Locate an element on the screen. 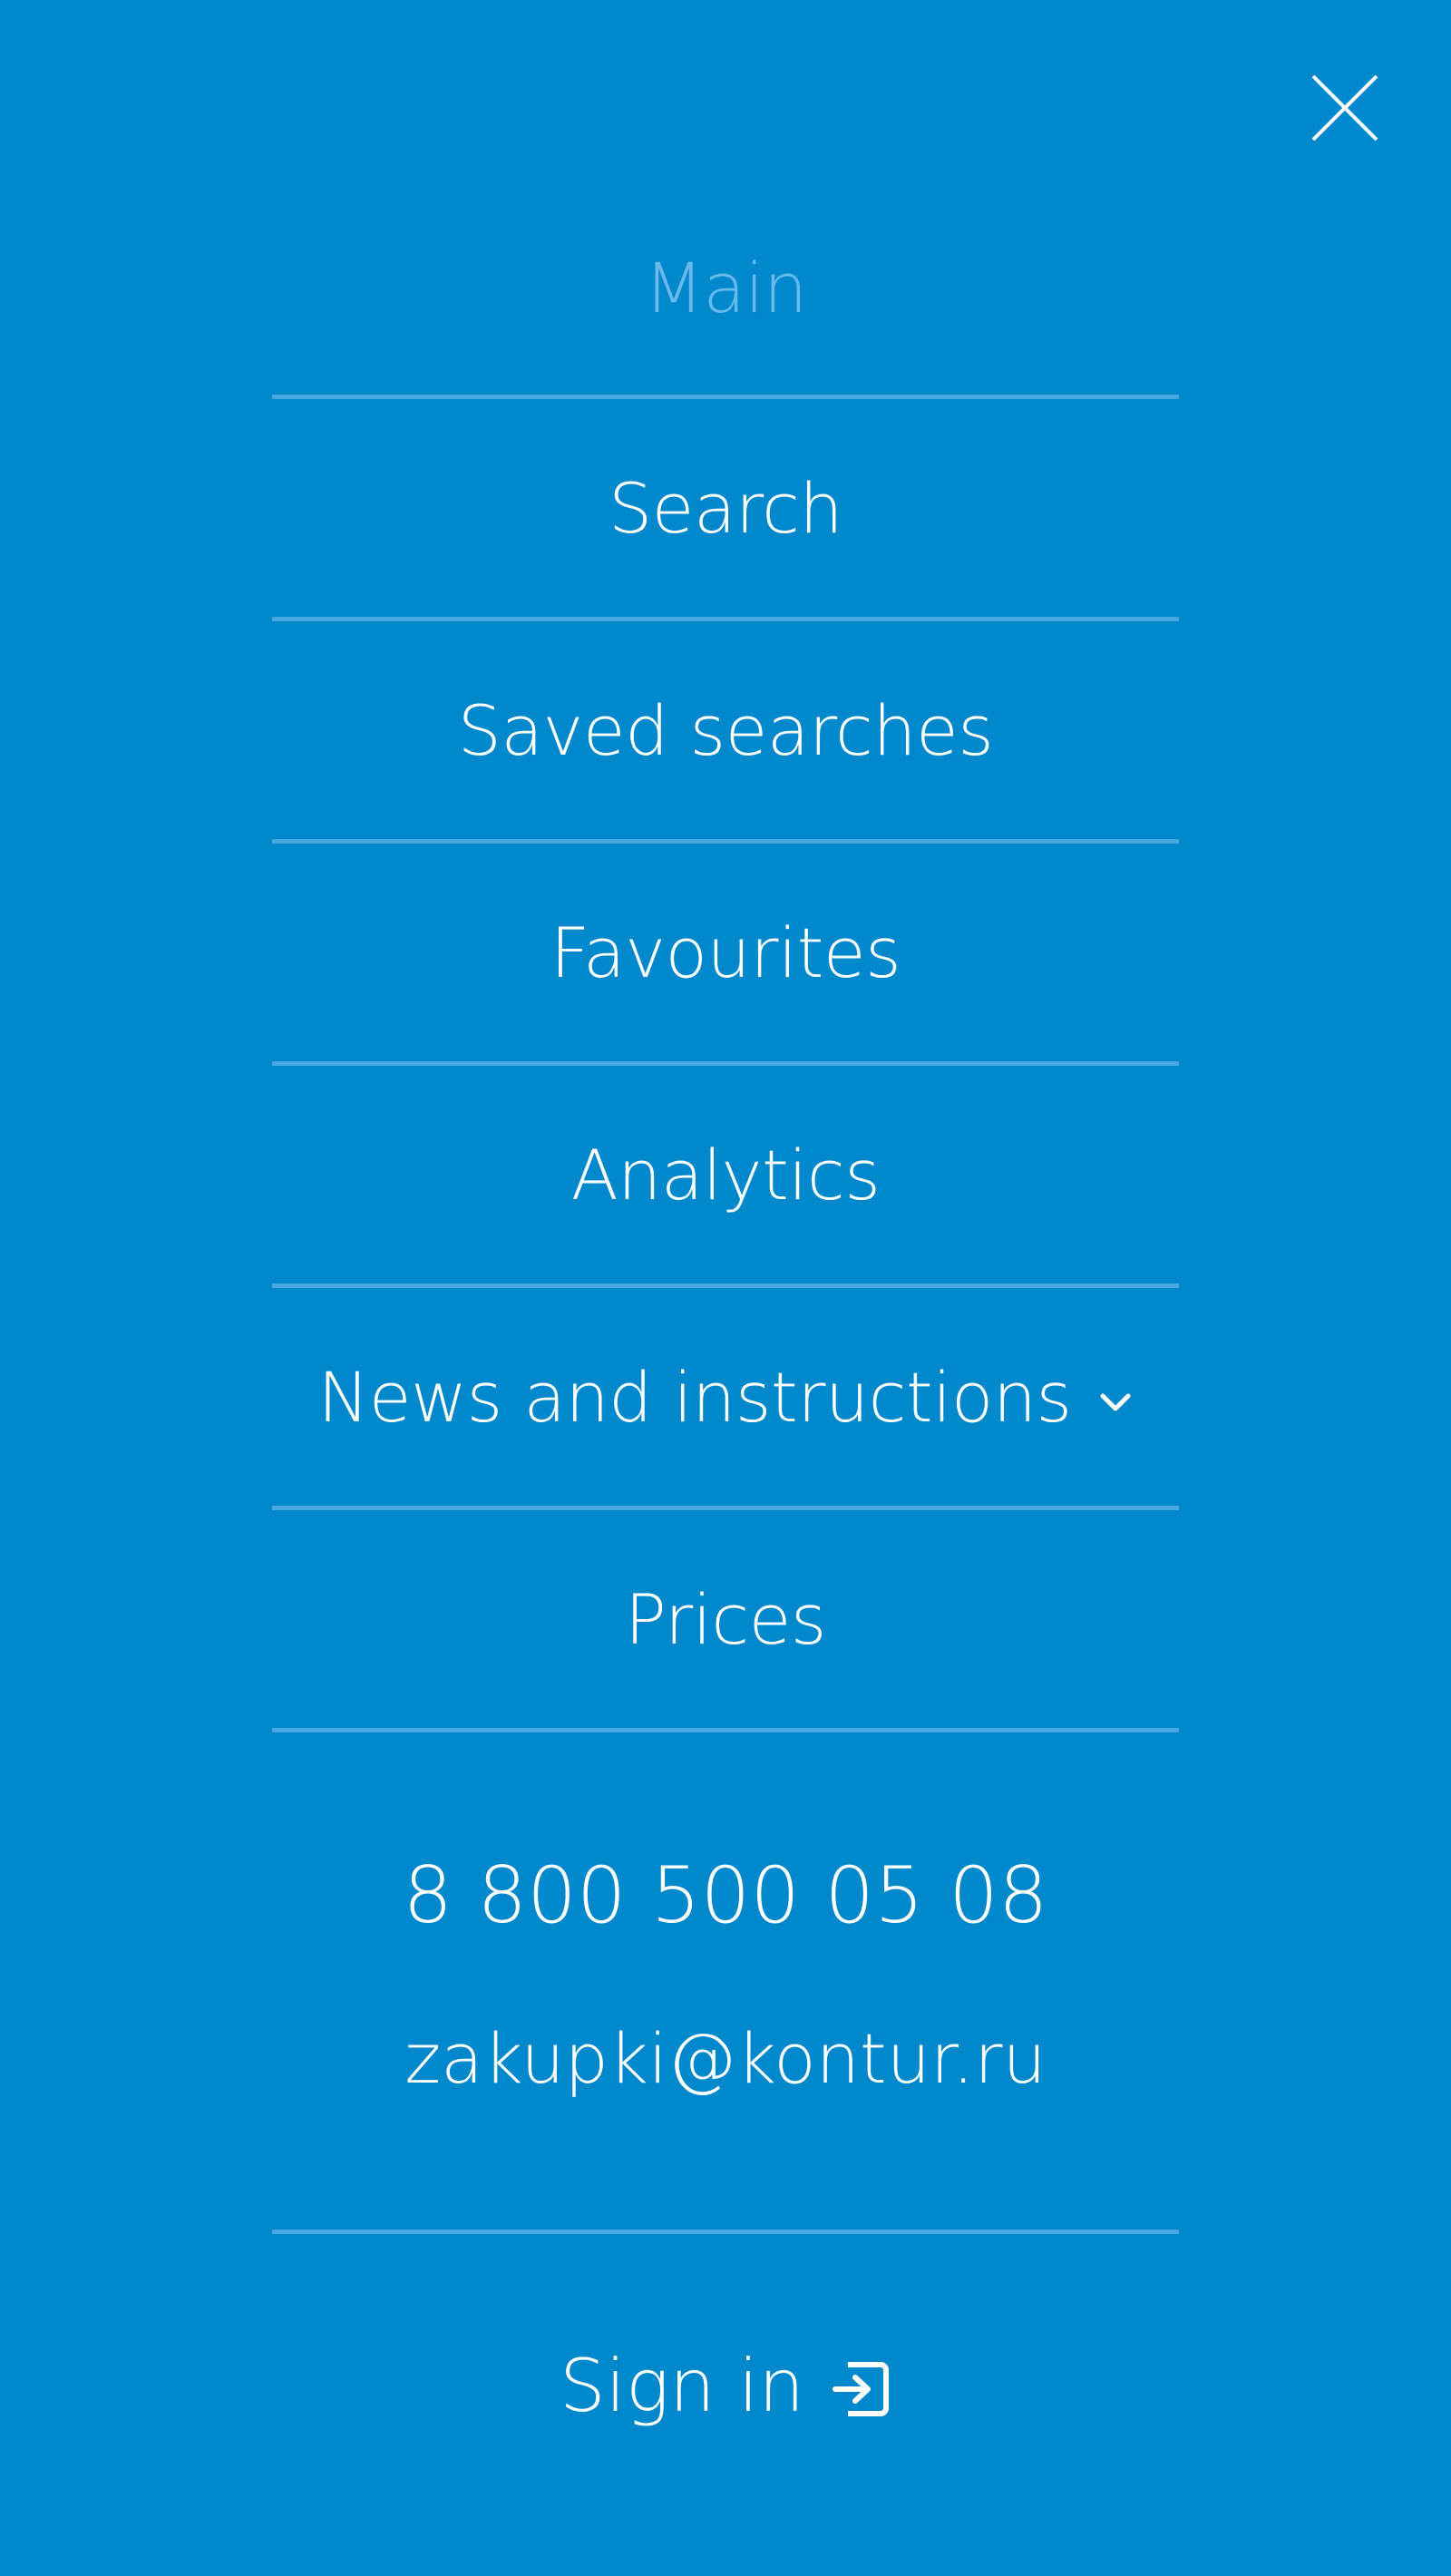 This screenshot has width=1451, height=2576. menu-item-analytics: Analytics is located at coordinates (726, 1177).